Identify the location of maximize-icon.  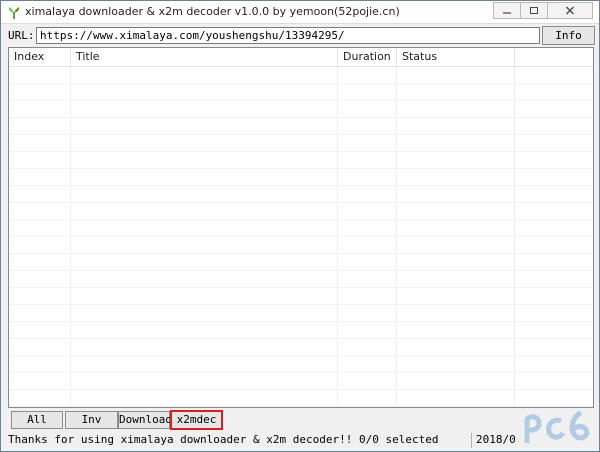
(534, 10).